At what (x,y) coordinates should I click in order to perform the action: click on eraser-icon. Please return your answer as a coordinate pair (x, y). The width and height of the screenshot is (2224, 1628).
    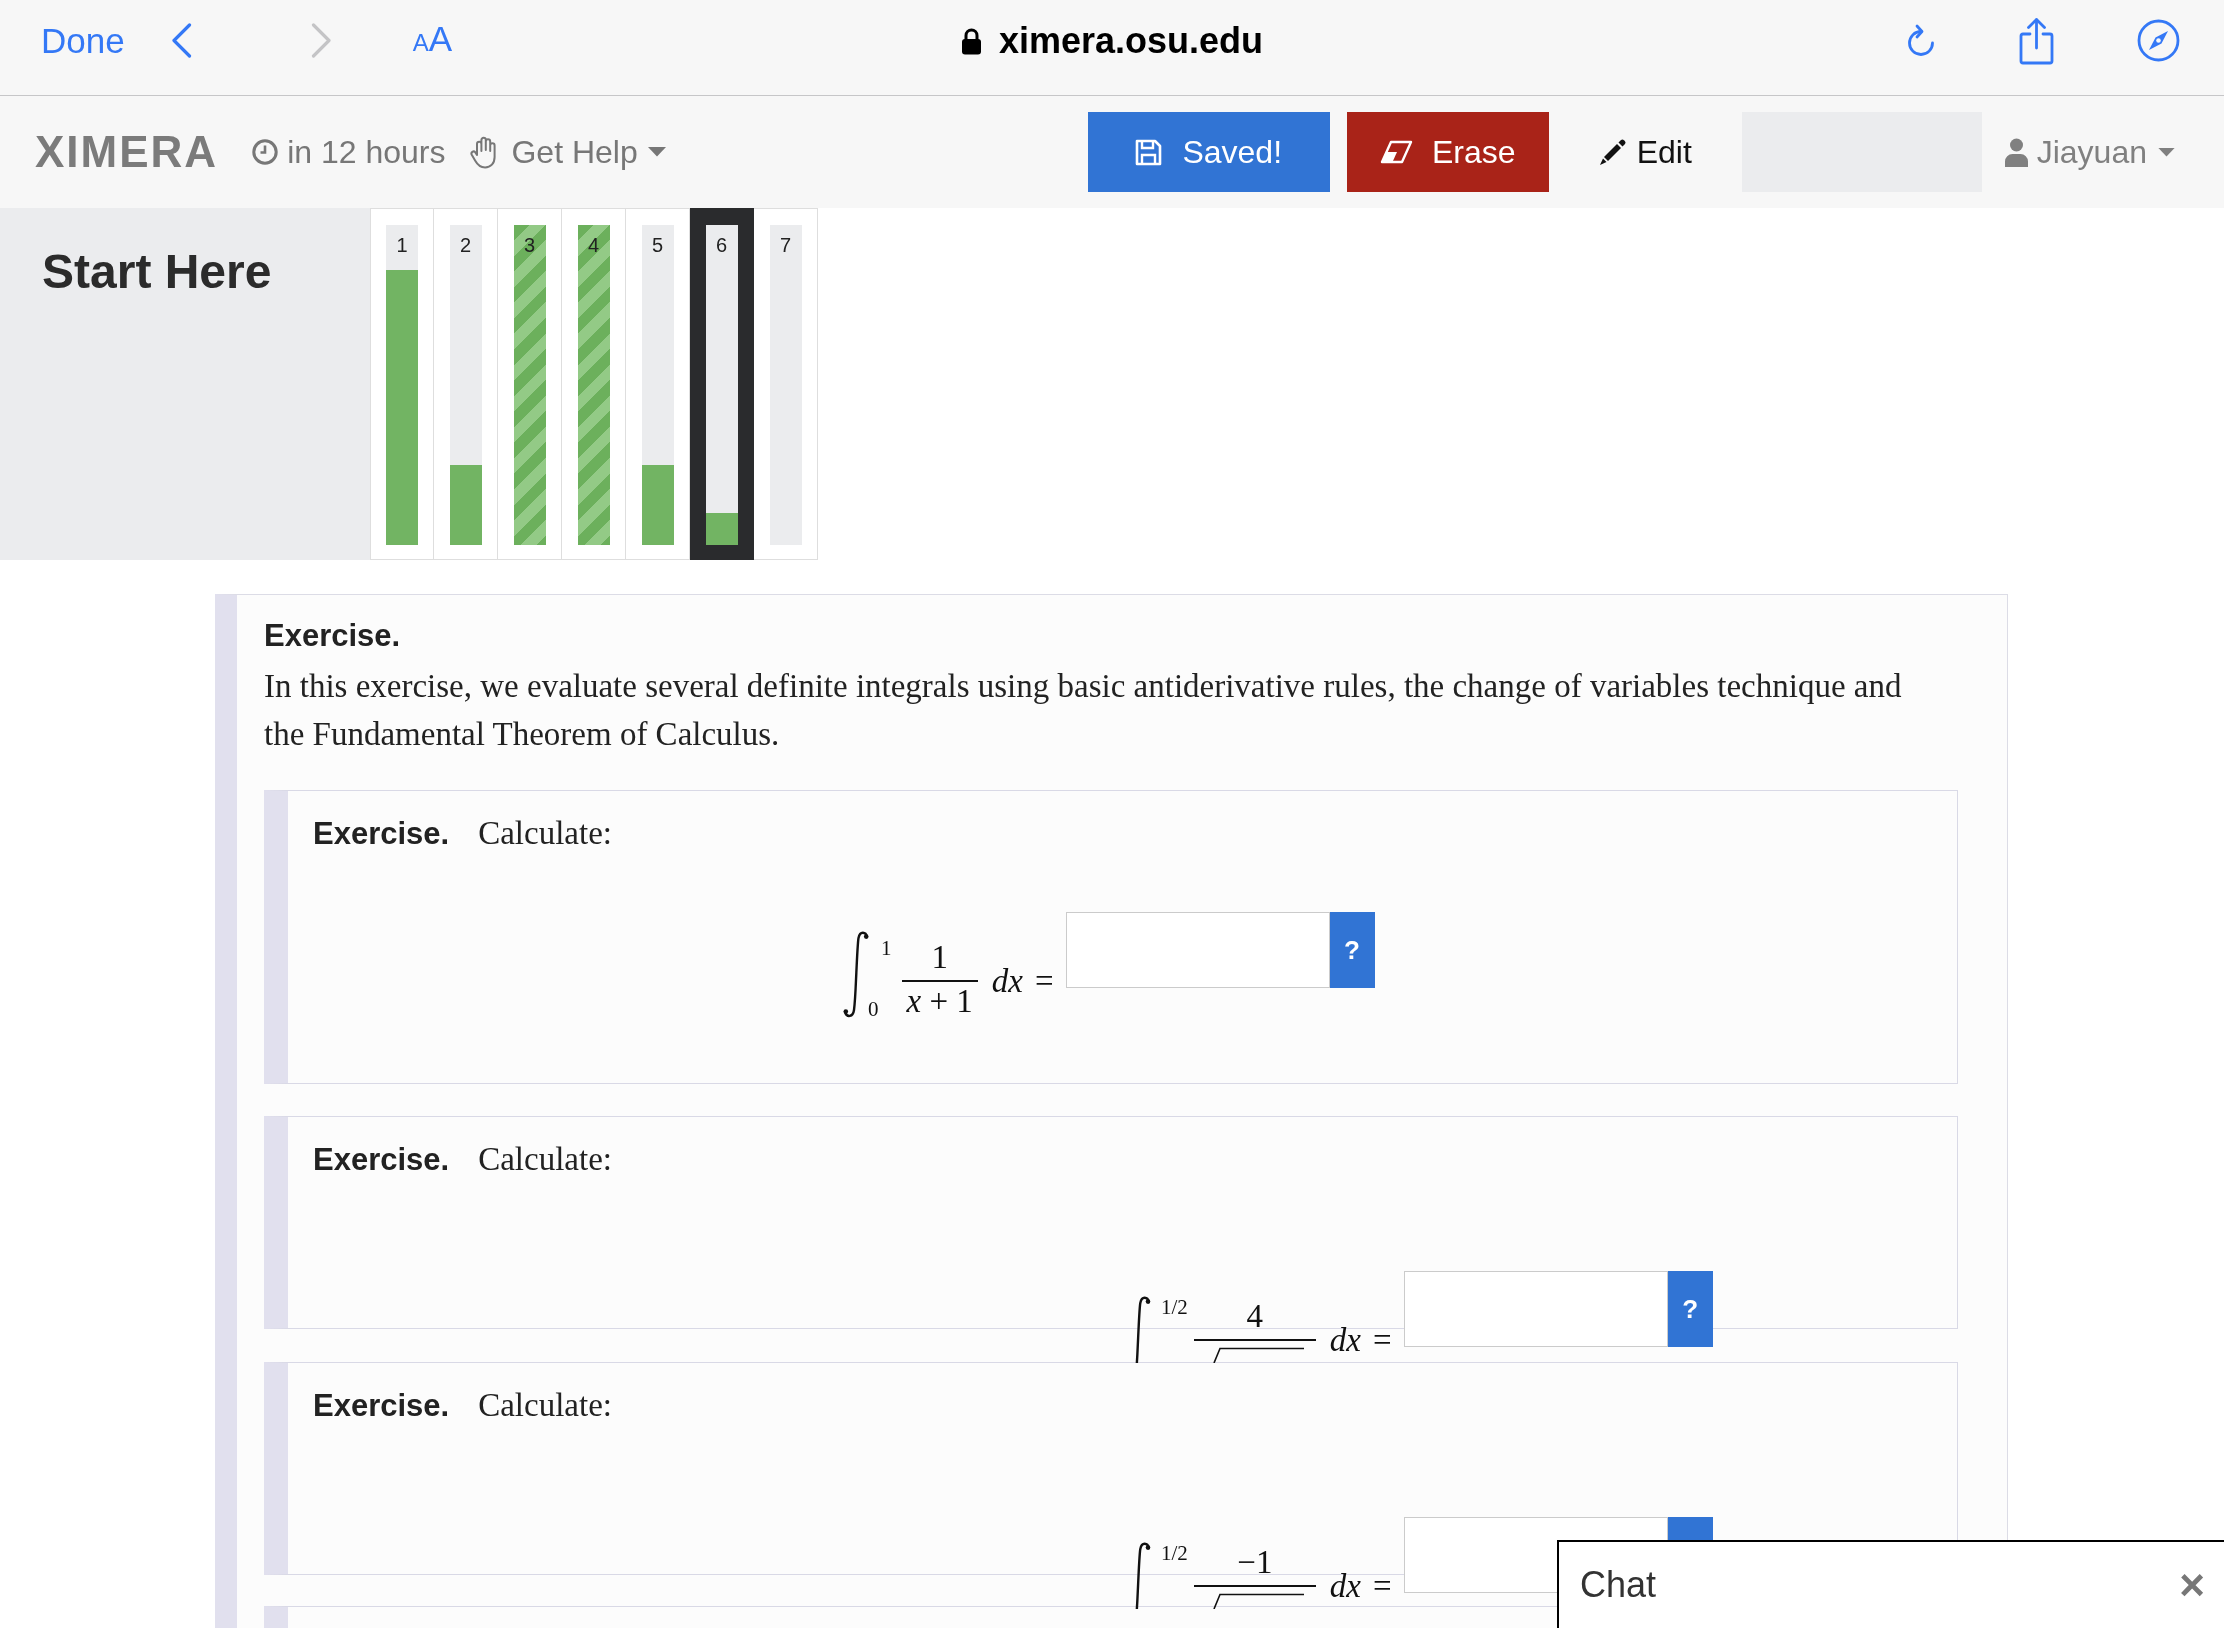
    Looking at the image, I should click on (1396, 152).